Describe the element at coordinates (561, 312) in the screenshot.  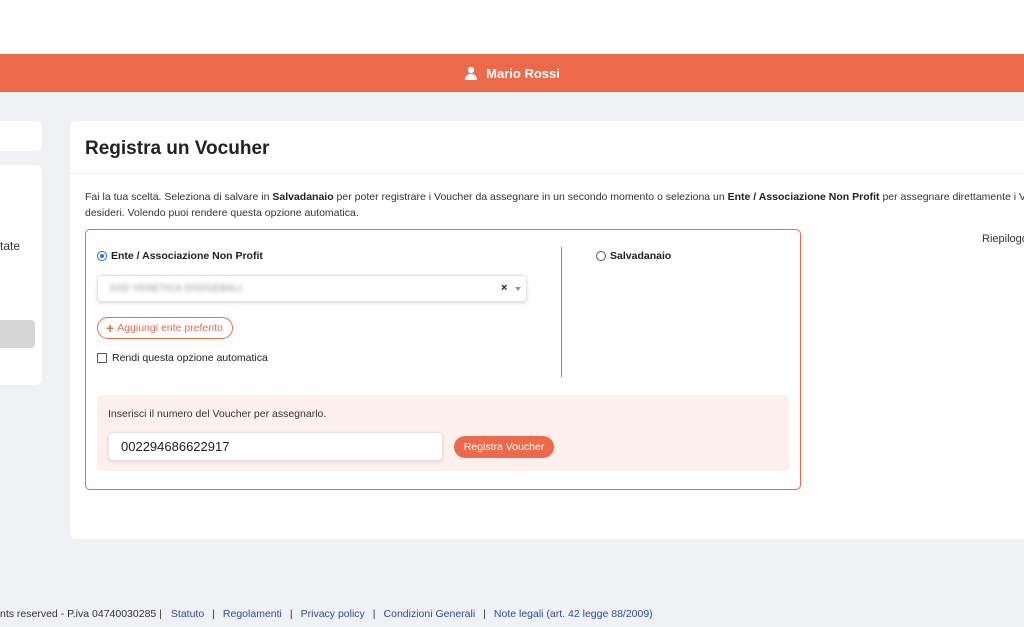
I see `options-divider` at that location.